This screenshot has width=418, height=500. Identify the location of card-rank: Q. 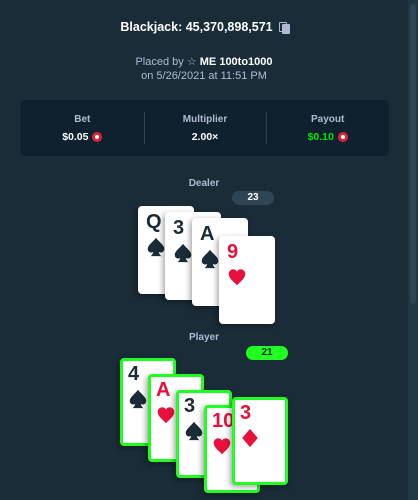
(154, 222).